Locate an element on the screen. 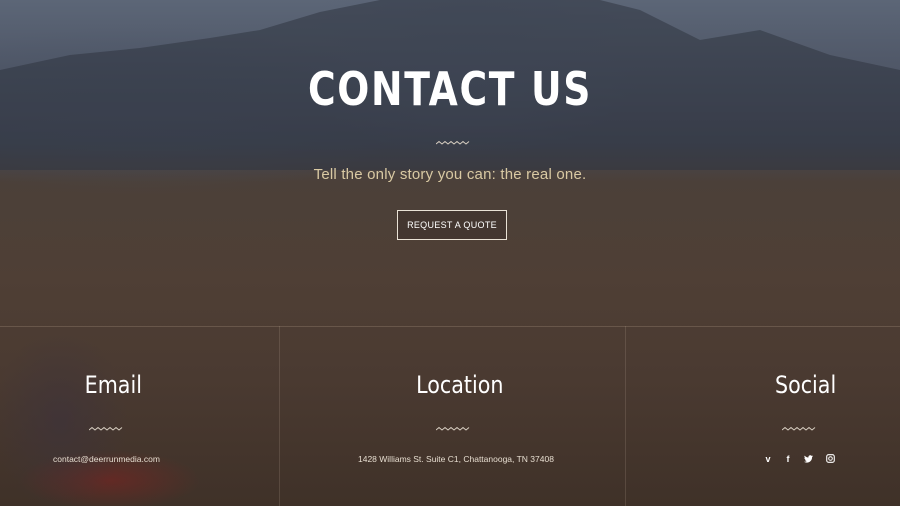 This screenshot has width=900, height=506. social-links: v f is located at coordinates (799, 459).